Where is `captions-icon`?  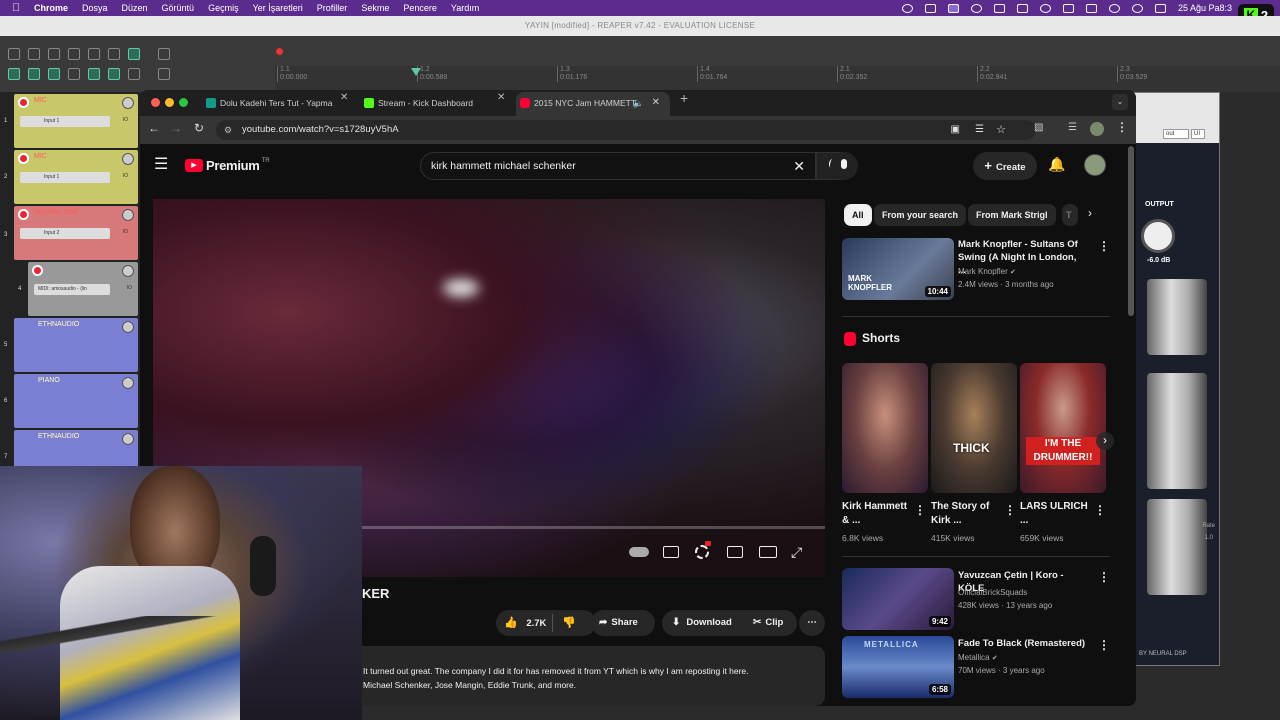
captions-icon is located at coordinates (671, 552).